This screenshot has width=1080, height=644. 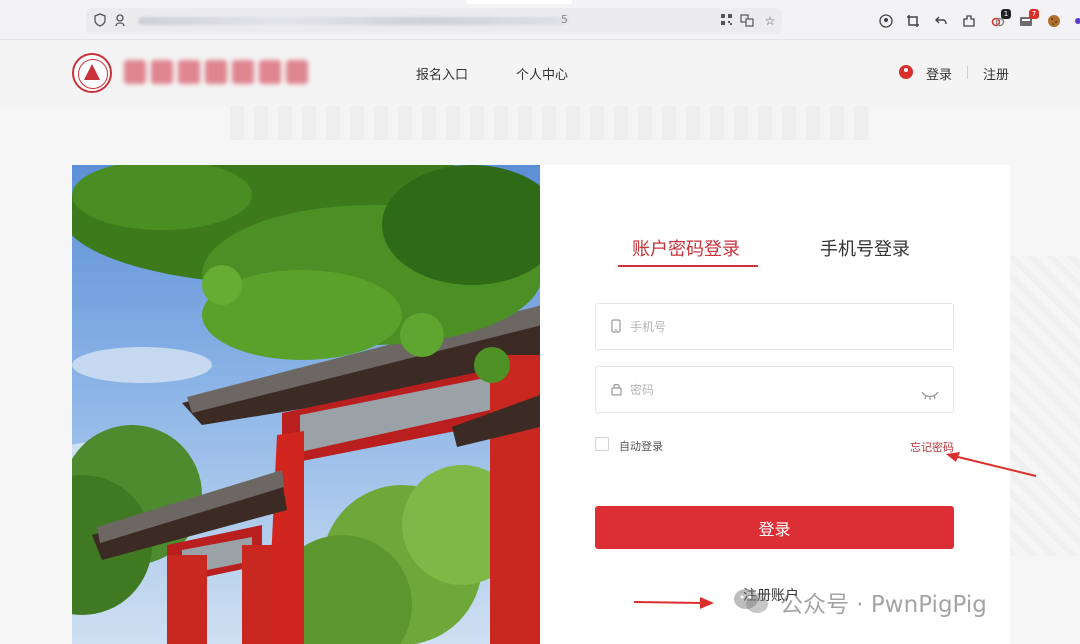 What do you see at coordinates (930, 392) in the screenshot?
I see `eye-closed-icon` at bounding box center [930, 392].